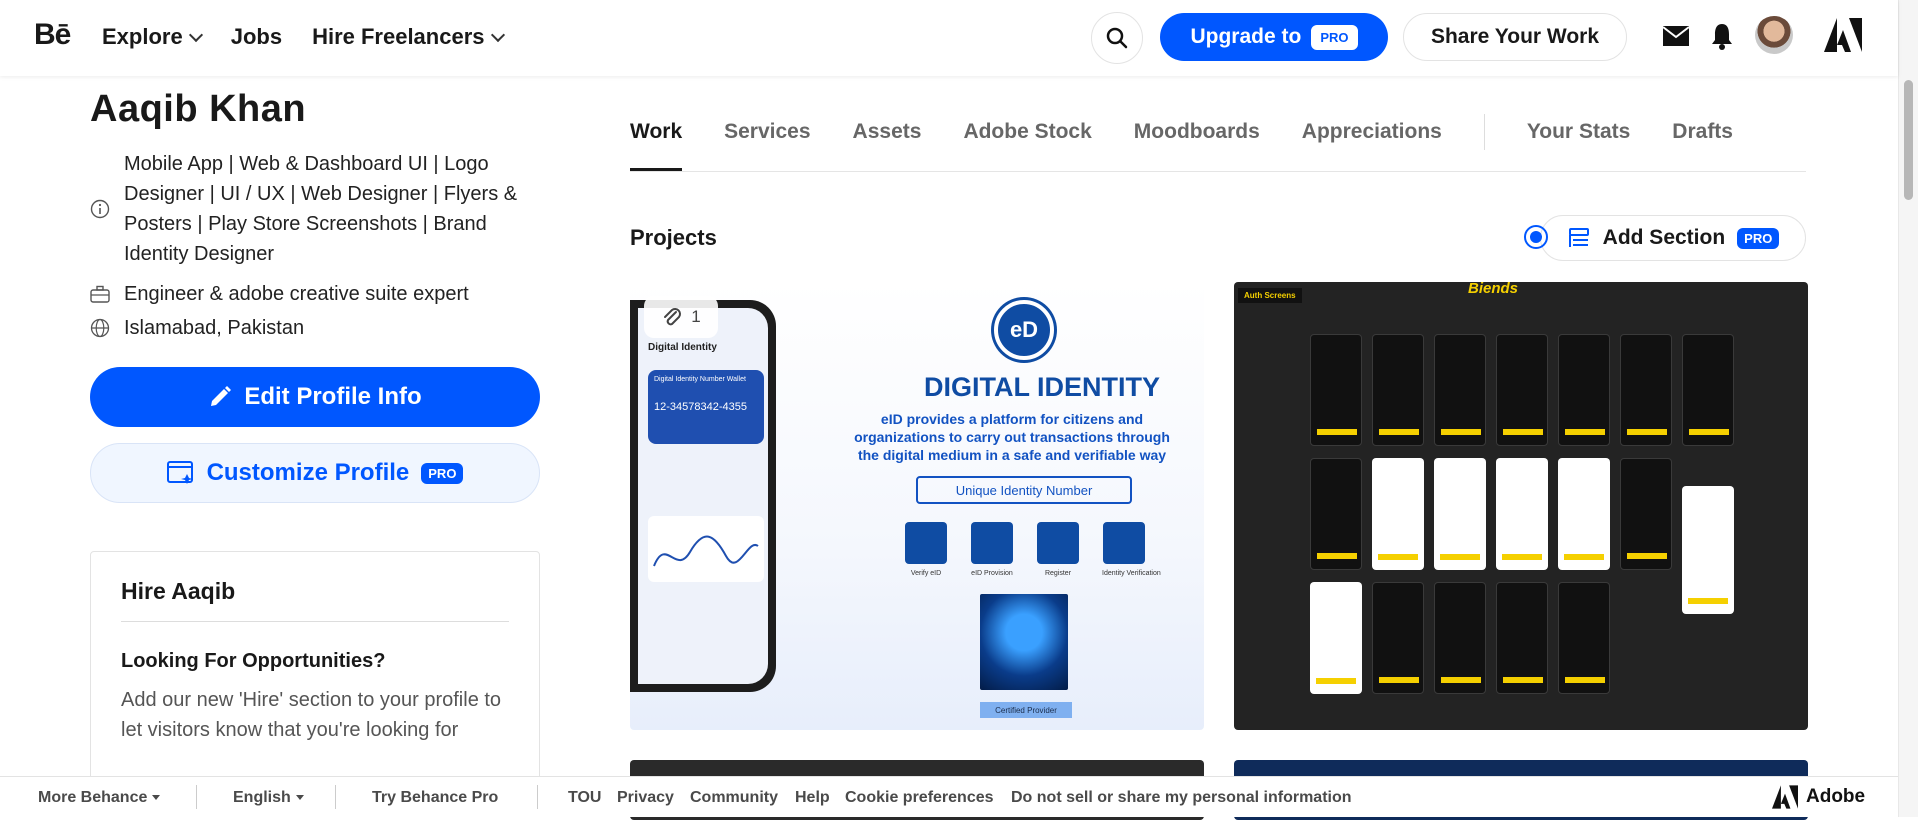 This screenshot has height=820, width=1918. Describe the element at coordinates (926, 543) in the screenshot. I see `shield-icon` at that location.